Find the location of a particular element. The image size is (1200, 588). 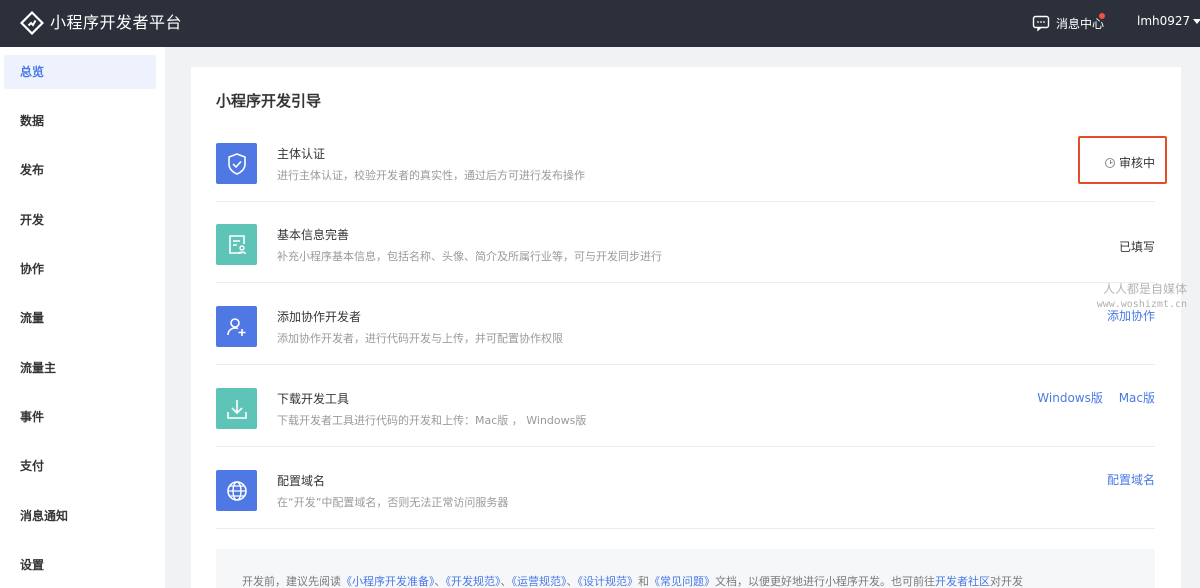

notice-text: 开发前，建议先阅读 is located at coordinates (291, 581).